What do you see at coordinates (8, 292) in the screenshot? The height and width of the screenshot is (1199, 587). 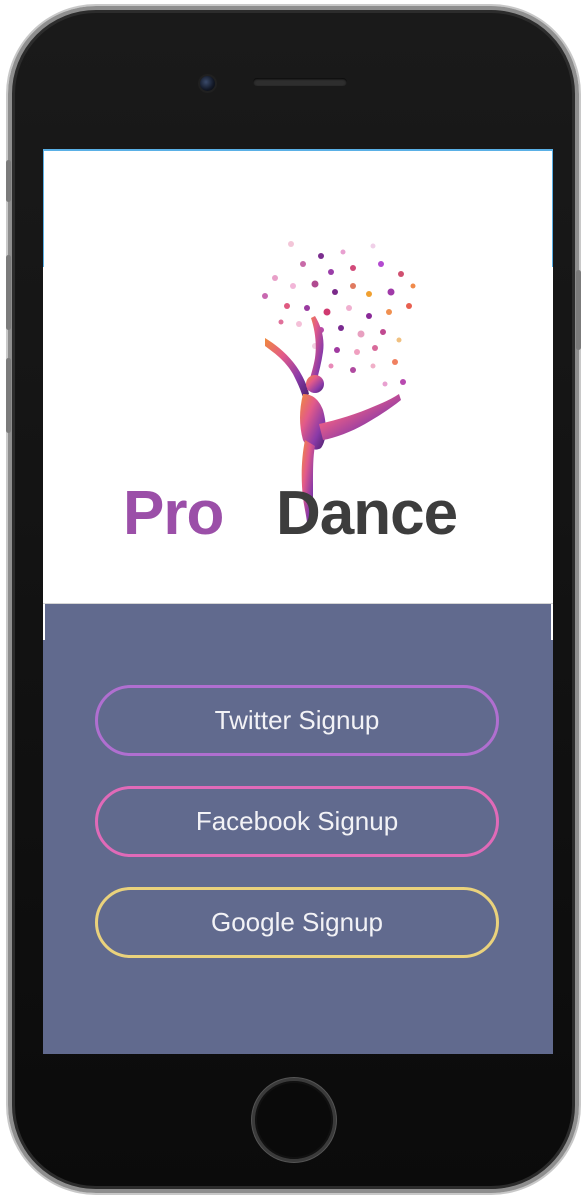 I see `volume-up-button` at bounding box center [8, 292].